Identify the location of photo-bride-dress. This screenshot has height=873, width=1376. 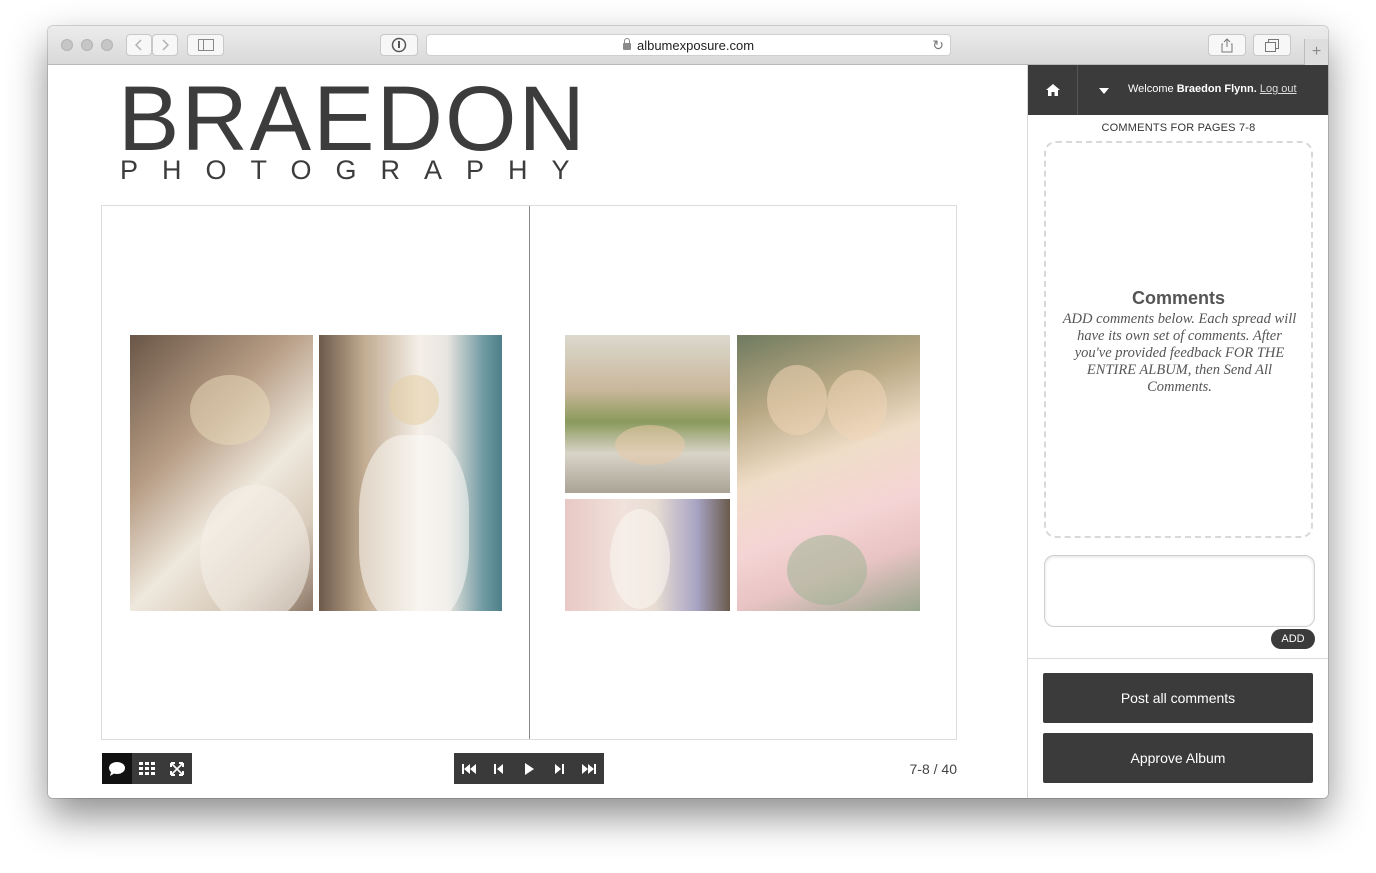
(410, 473).